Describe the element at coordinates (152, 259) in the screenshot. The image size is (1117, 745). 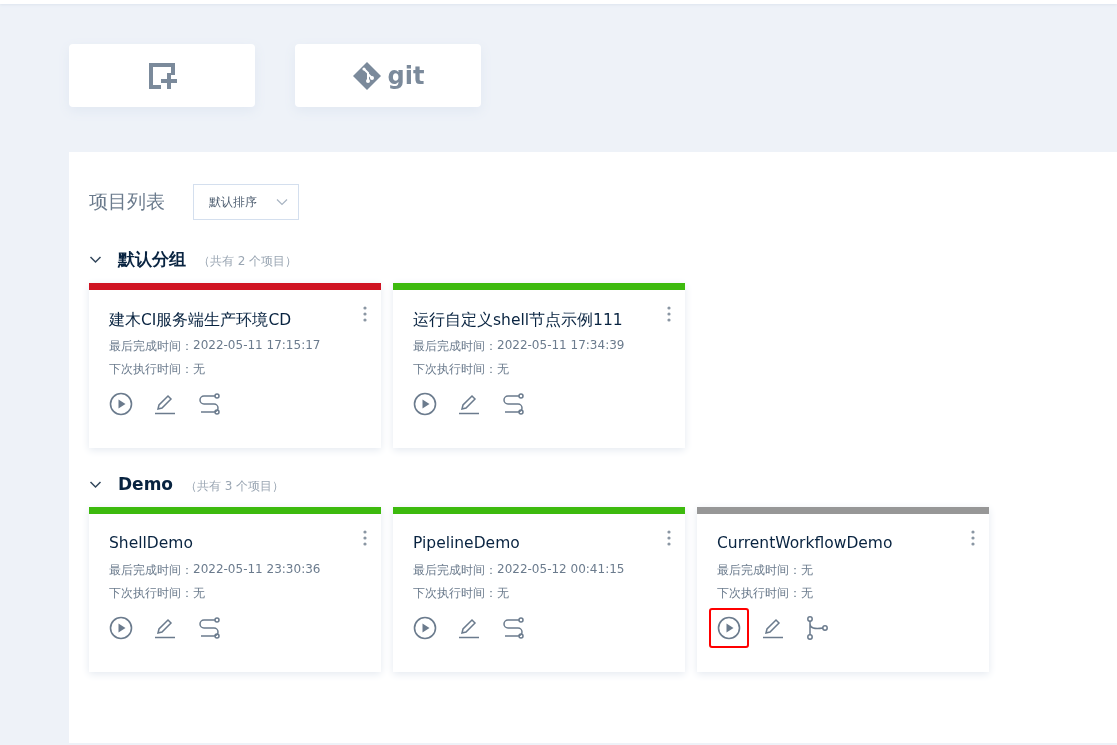
I see `group-name: 默认分组` at that location.